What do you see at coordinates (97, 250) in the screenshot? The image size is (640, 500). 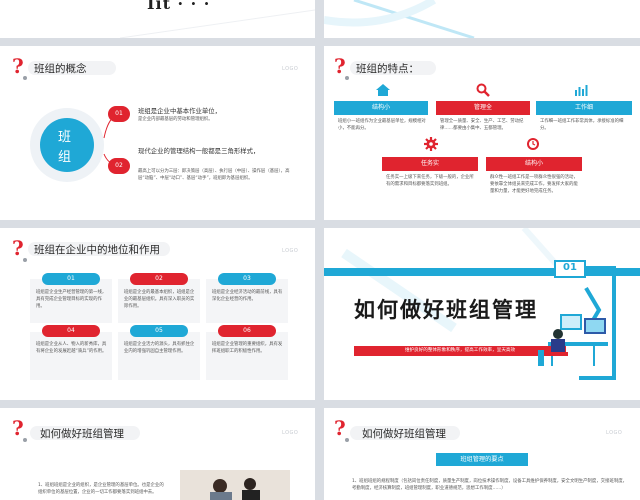 I see `page-title: 班组在企业中的地位和作用` at bounding box center [97, 250].